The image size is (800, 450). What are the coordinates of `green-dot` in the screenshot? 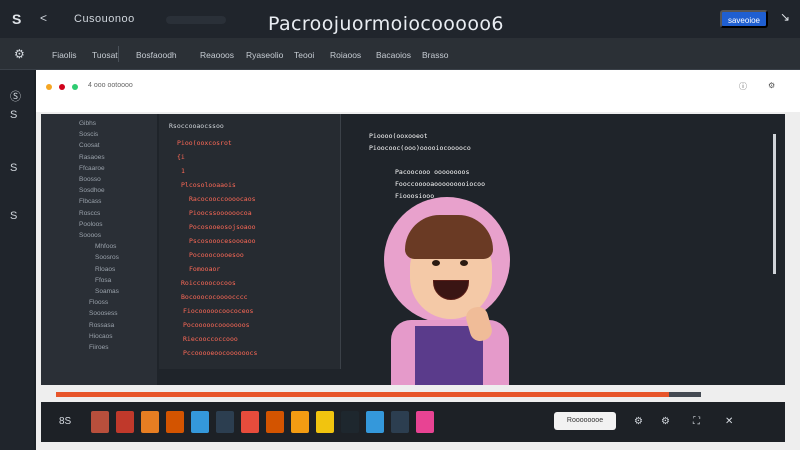 It's located at (75, 87).